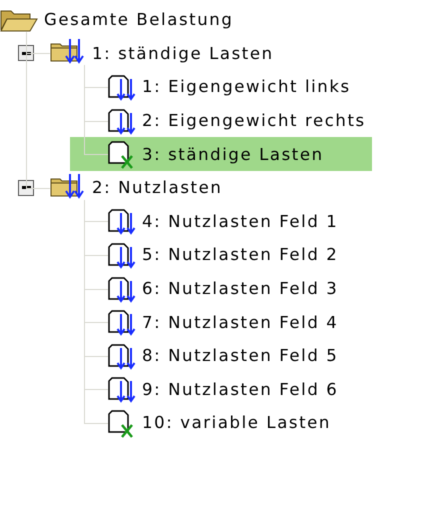 The height and width of the screenshot is (524, 426). Describe the element at coordinates (19, 20) in the screenshot. I see `open-folder-icon` at that location.